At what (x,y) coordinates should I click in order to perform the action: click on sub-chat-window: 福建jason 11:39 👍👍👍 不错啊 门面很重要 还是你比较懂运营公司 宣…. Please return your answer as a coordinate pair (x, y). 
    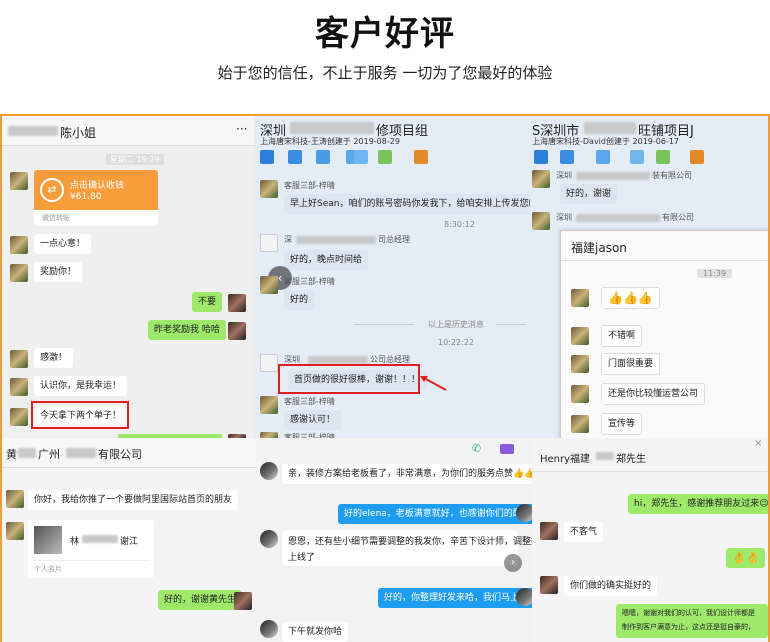
    Looking at the image, I should click on (664, 335).